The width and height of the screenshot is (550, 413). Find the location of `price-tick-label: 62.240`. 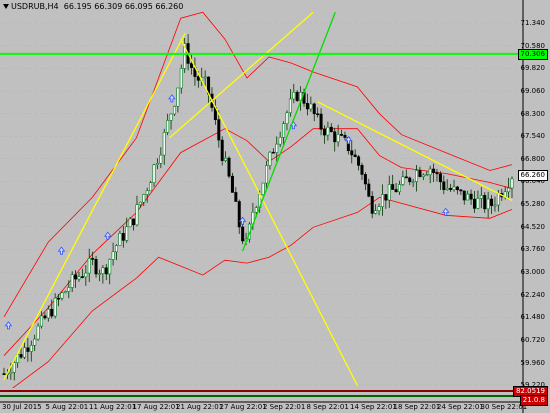

price-tick-label: 62.240 is located at coordinates (533, 294).